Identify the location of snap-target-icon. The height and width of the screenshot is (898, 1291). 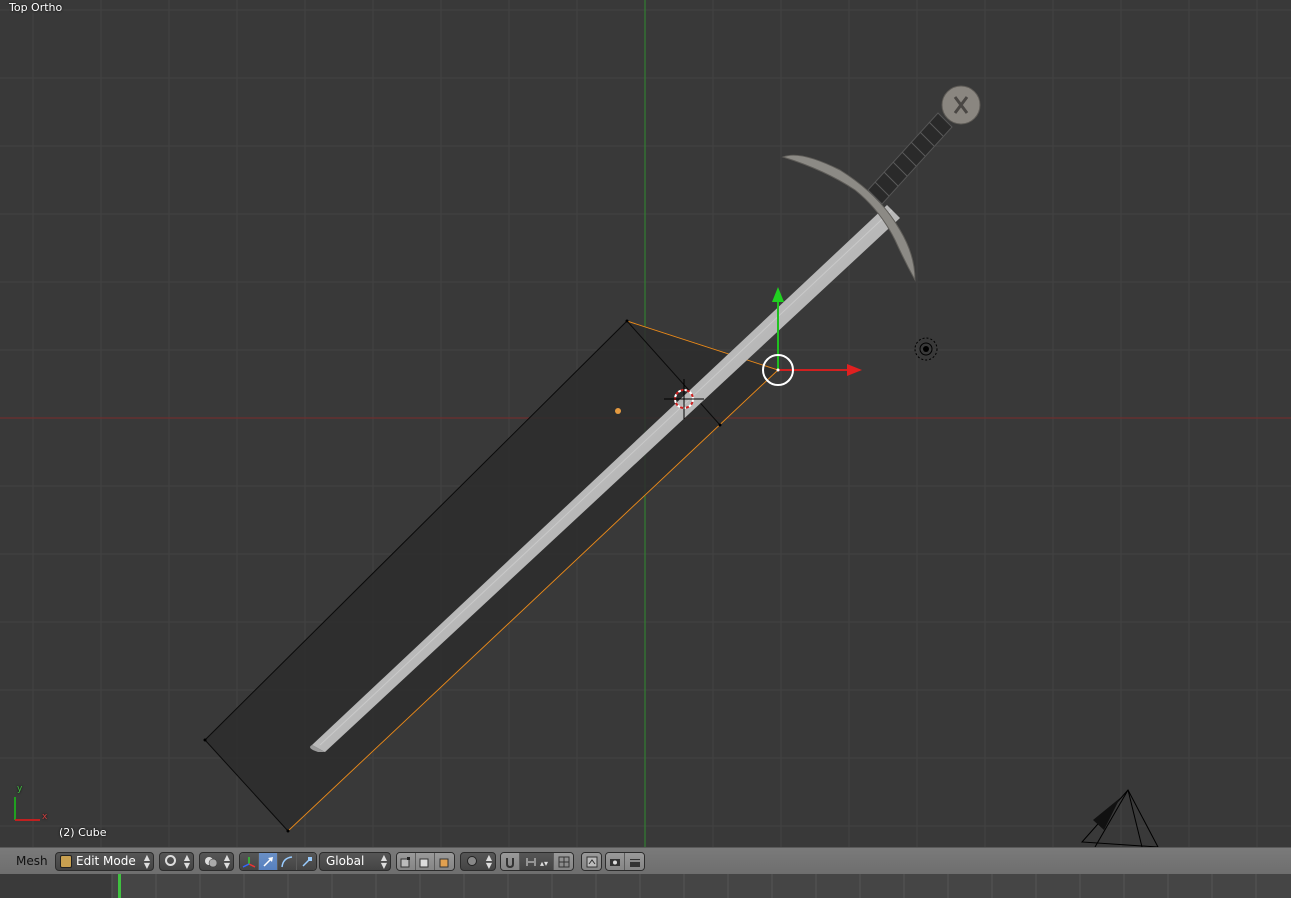
(563, 861).